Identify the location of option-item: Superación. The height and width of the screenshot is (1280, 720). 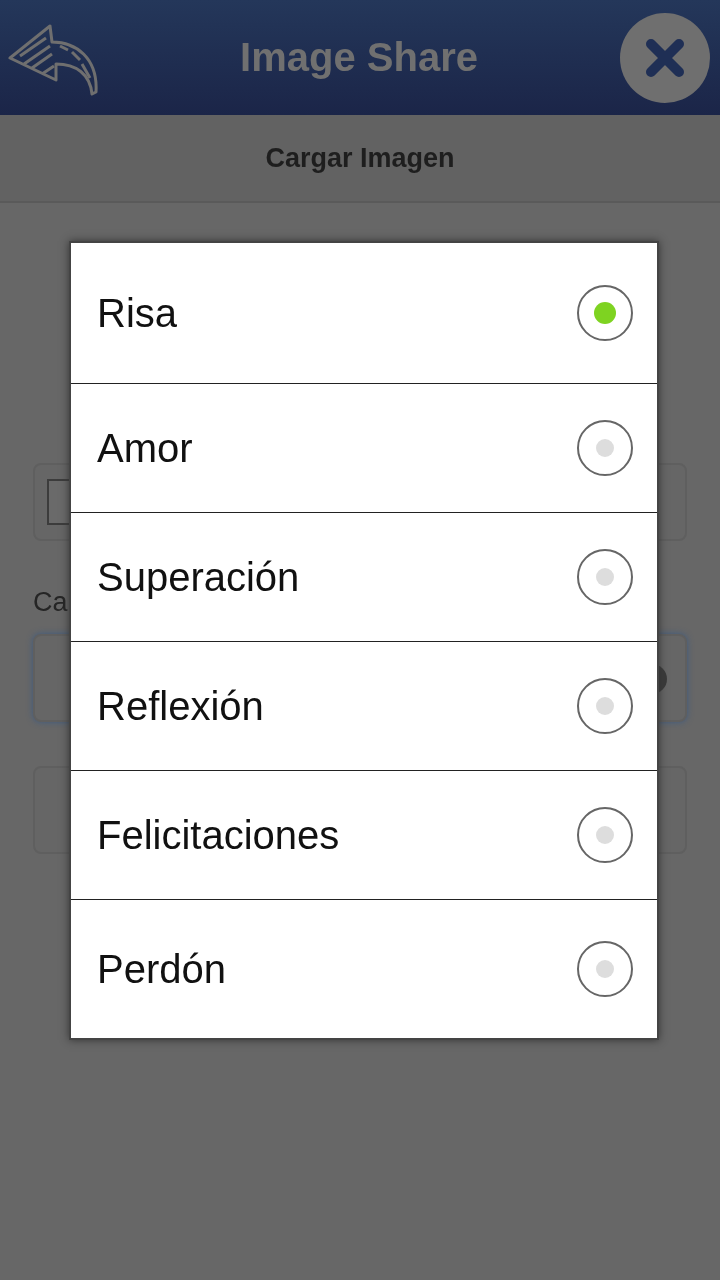
(364, 576).